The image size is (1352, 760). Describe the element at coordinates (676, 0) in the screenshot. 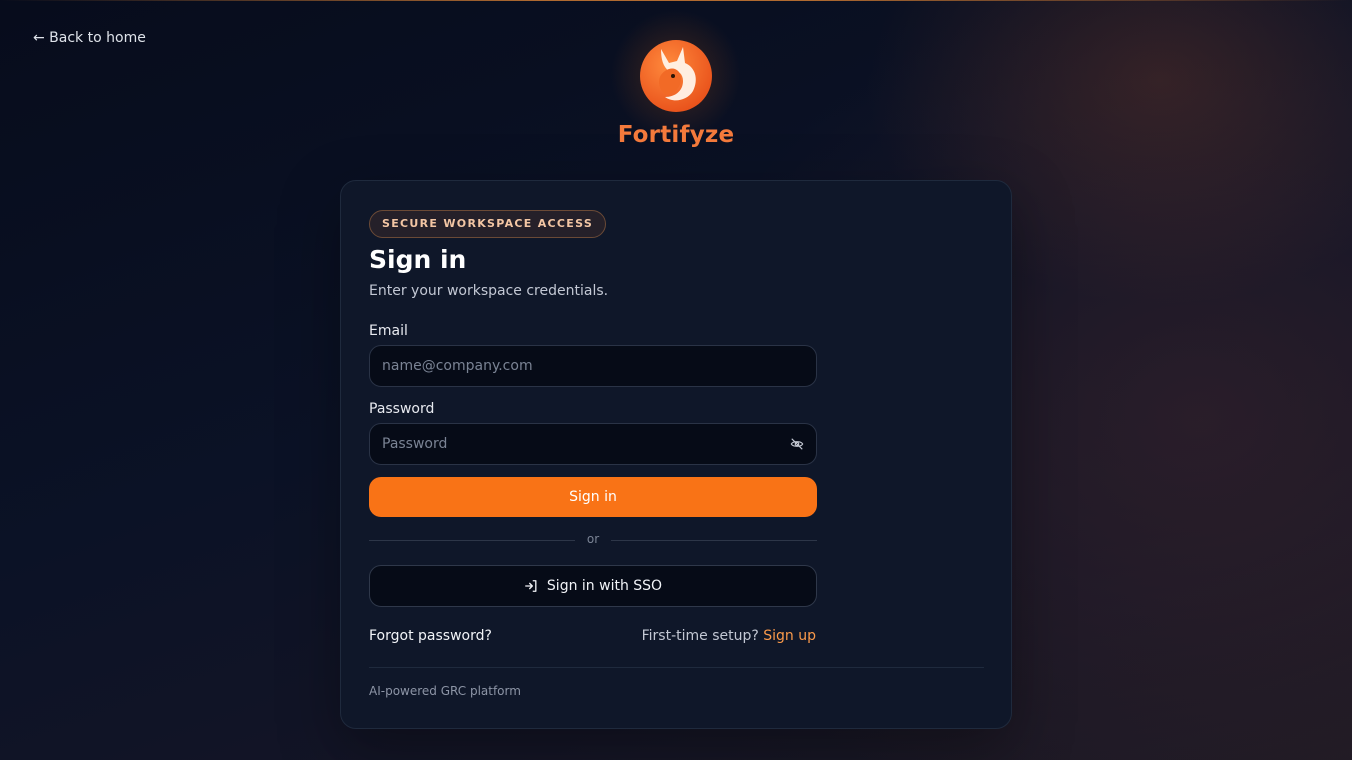

I see `top-accent-line` at that location.